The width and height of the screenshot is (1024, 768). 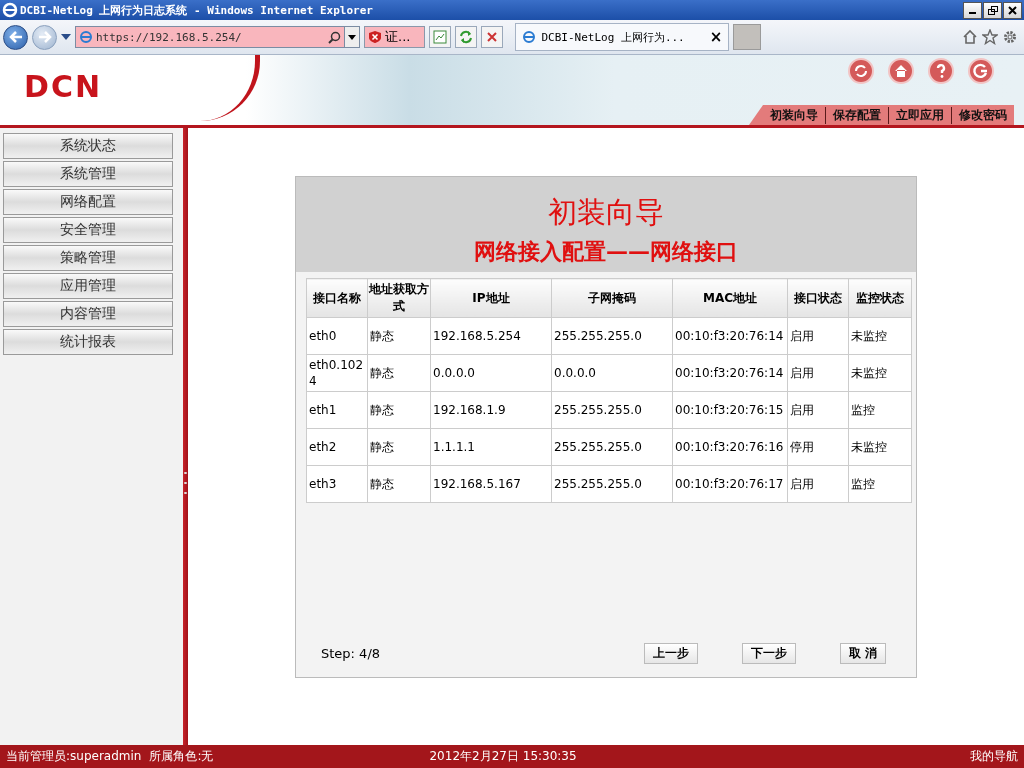 I want to click on dropdown-icon, so click(x=66, y=37).